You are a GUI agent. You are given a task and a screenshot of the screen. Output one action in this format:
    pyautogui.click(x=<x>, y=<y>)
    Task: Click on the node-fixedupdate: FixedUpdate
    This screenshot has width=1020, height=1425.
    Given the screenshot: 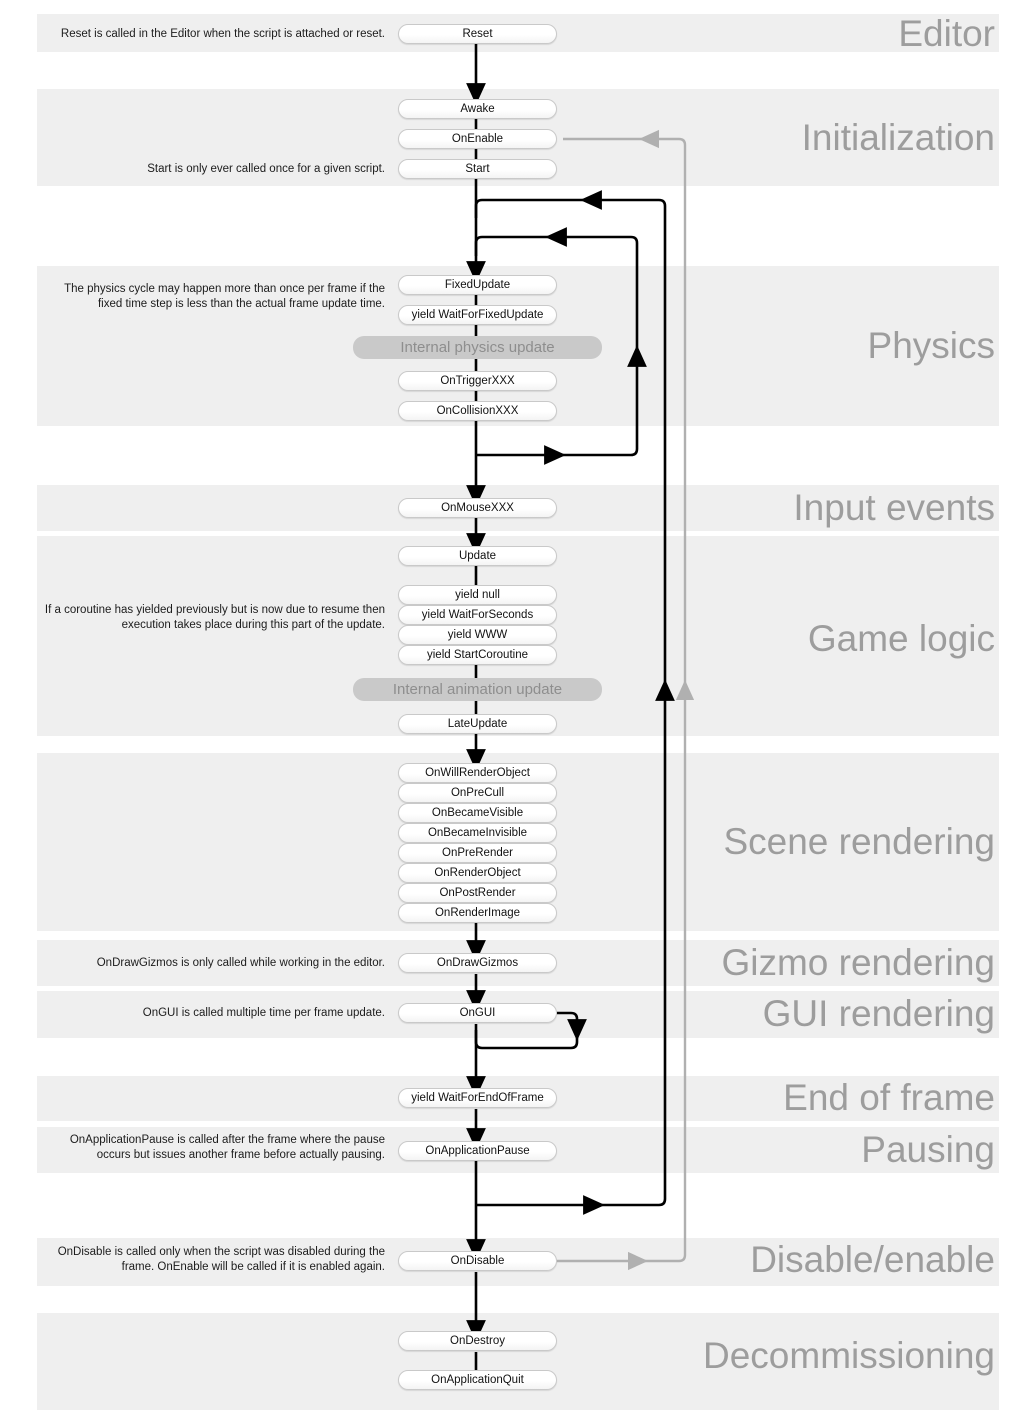 What is the action you would take?
    pyautogui.click(x=477, y=285)
    